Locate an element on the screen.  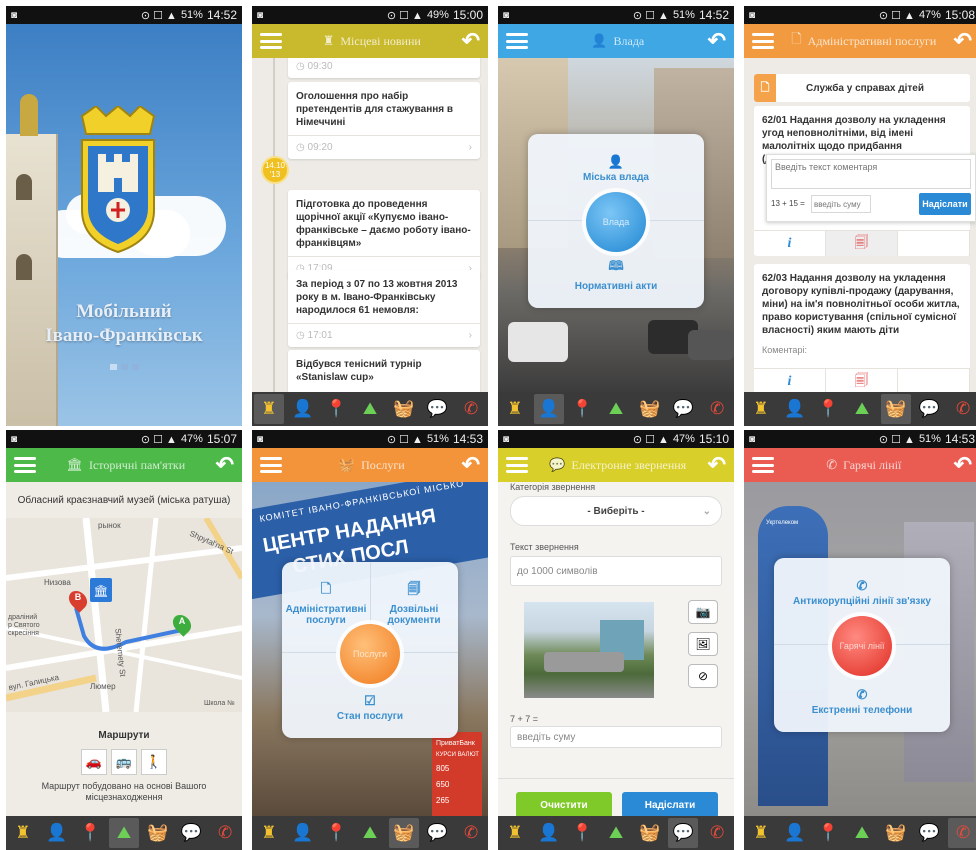
normative-acts-button: 🕮 Нормативні акти is located at coordinates (616, 274).